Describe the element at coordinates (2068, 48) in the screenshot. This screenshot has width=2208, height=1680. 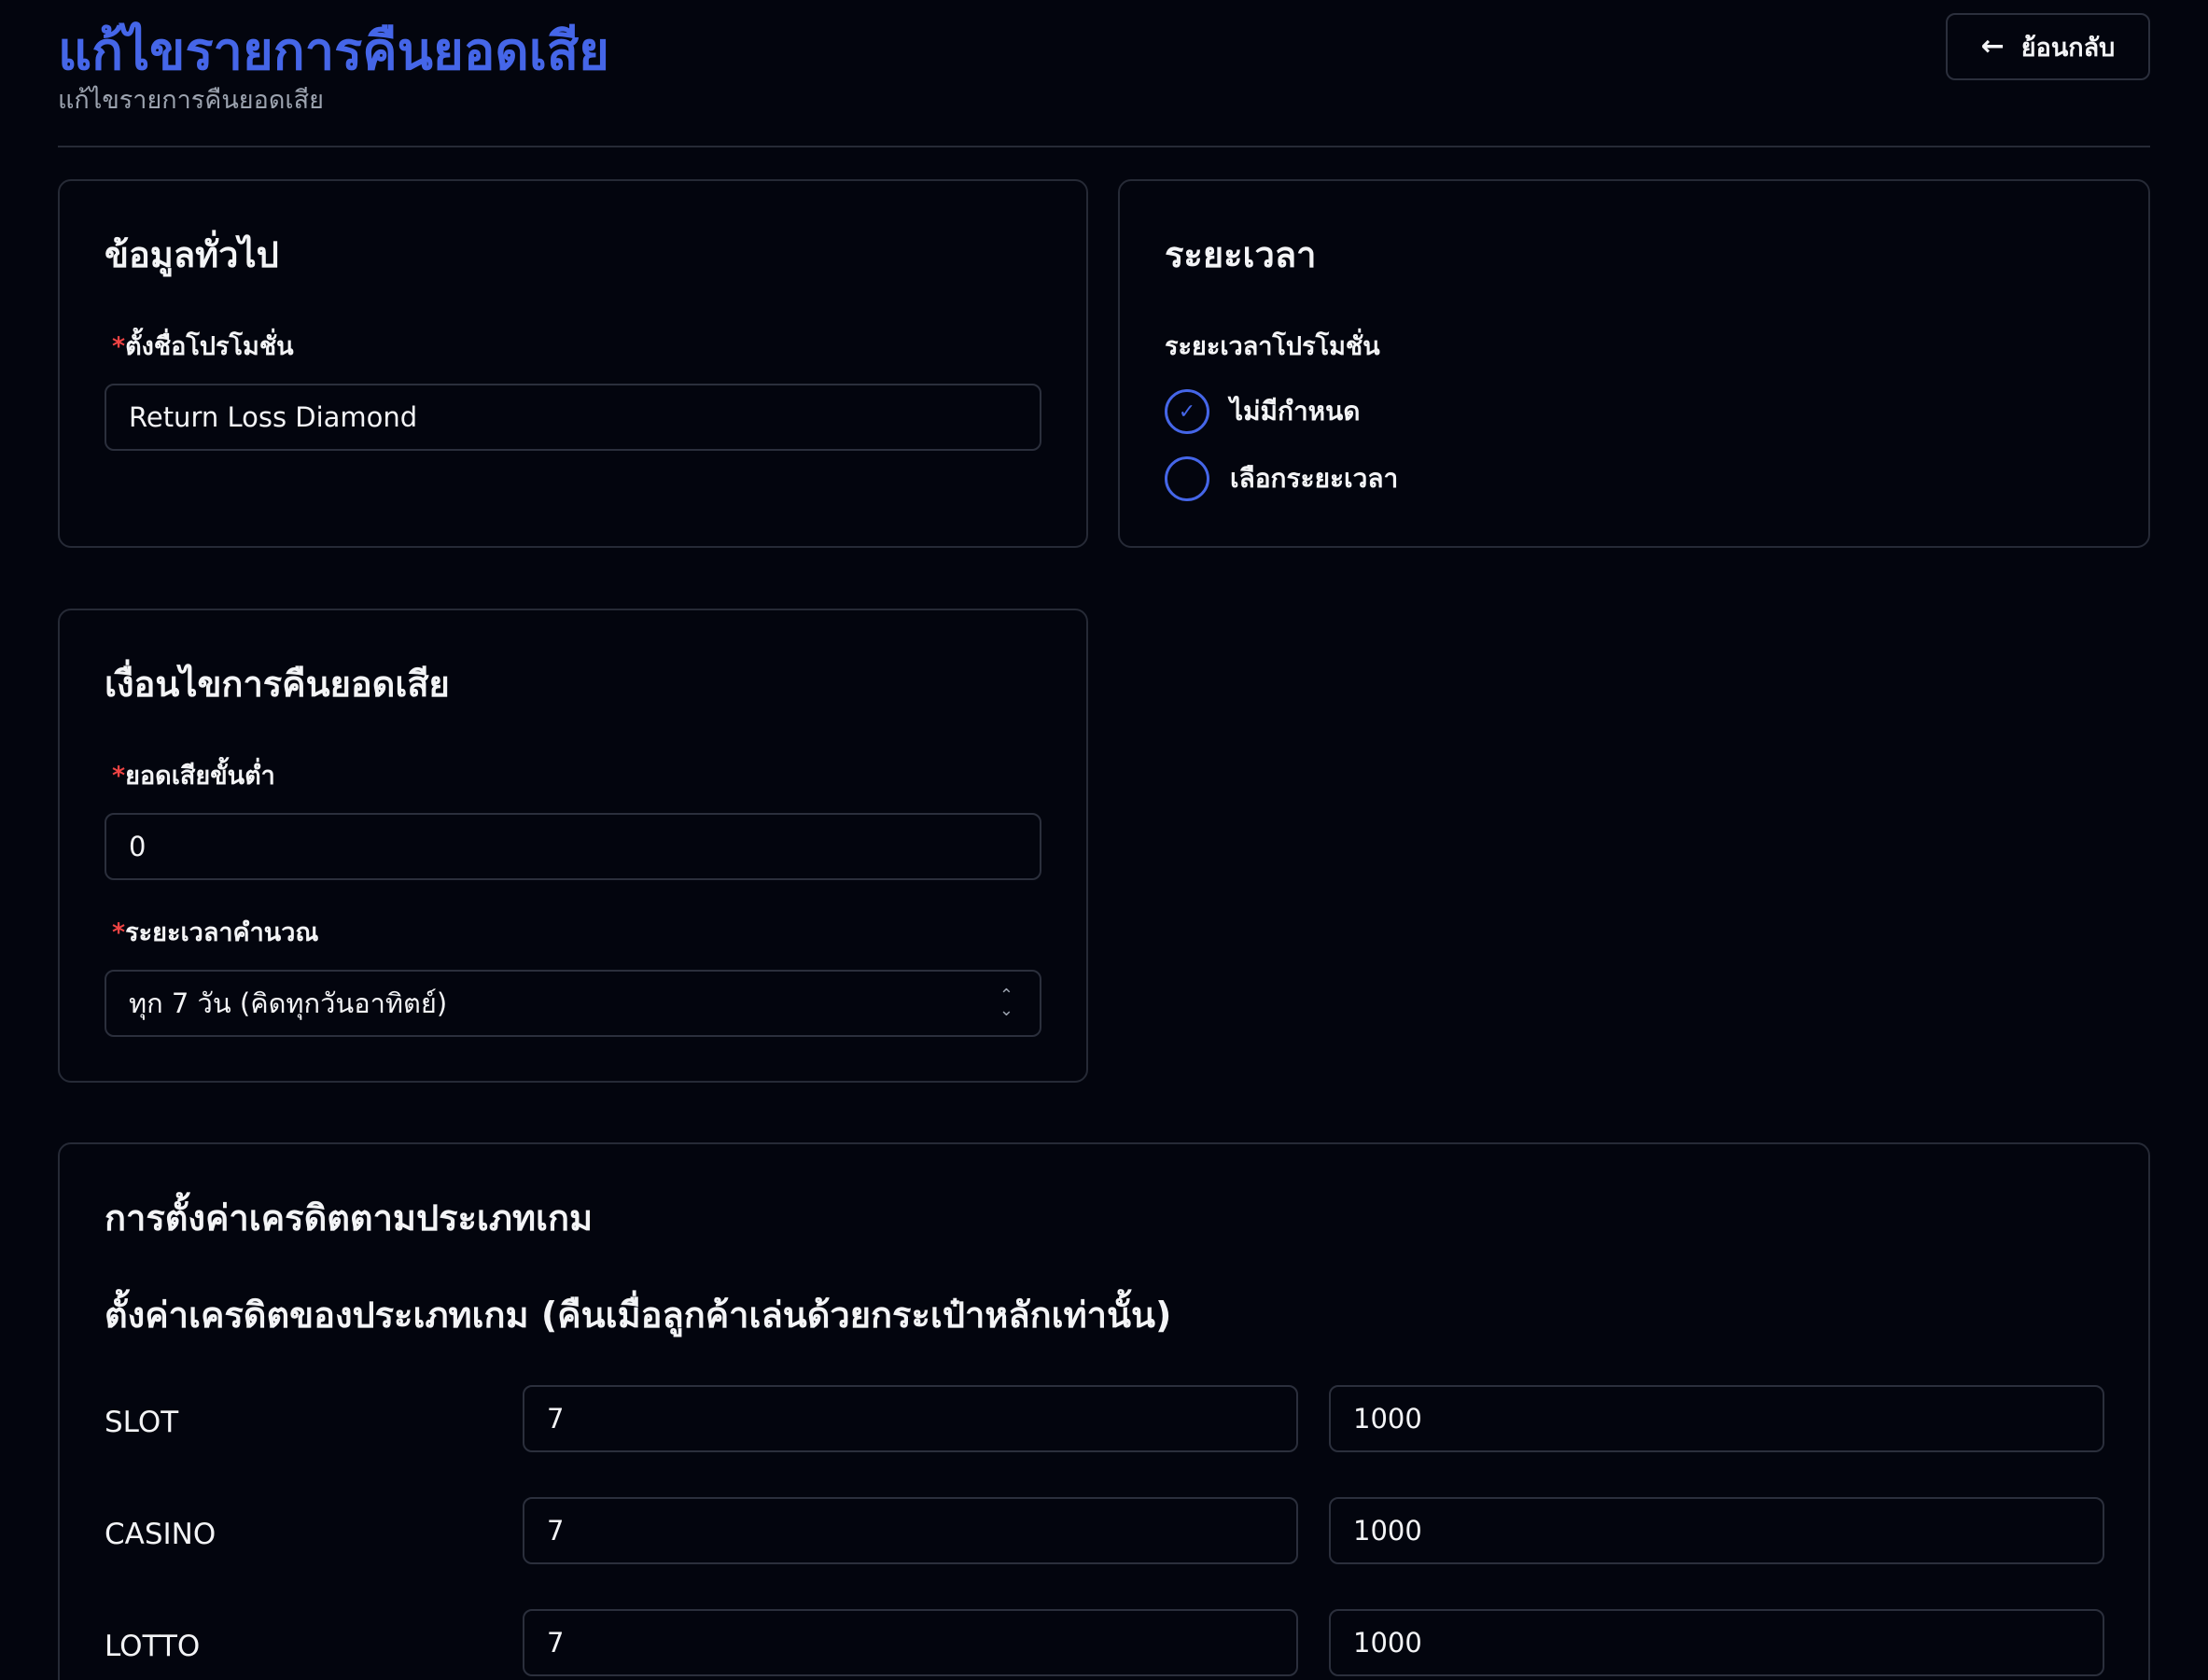
I see `back-button-label: ย้อนกลับ` at that location.